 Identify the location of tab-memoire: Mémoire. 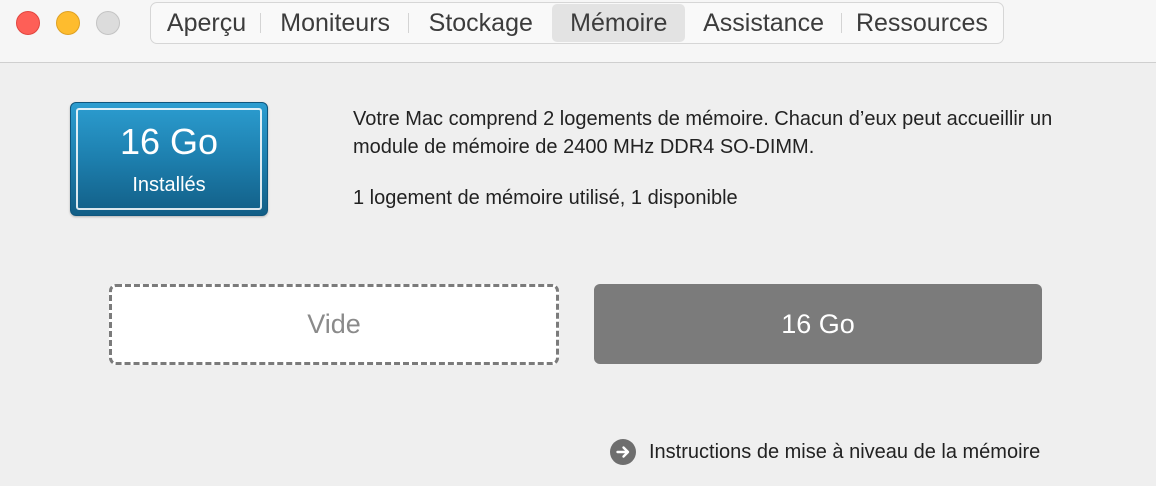
(619, 23).